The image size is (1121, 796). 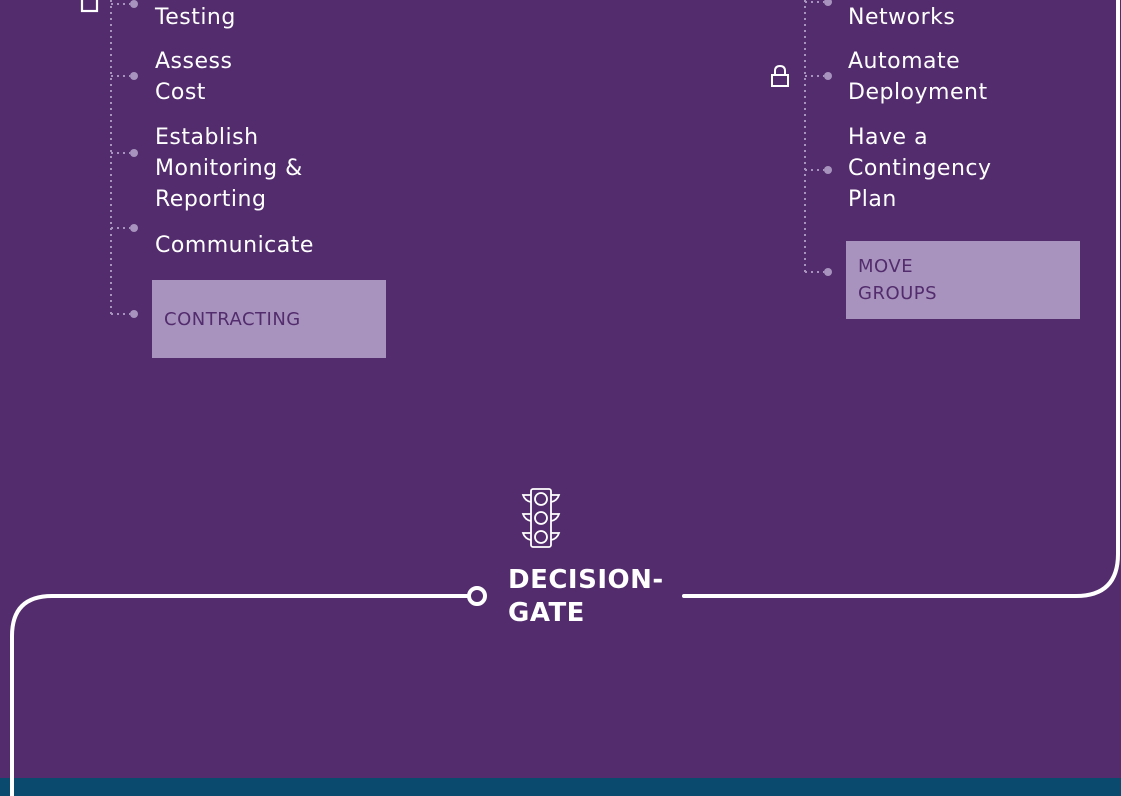 What do you see at coordinates (780, 75) in the screenshot?
I see `lock-icon` at bounding box center [780, 75].